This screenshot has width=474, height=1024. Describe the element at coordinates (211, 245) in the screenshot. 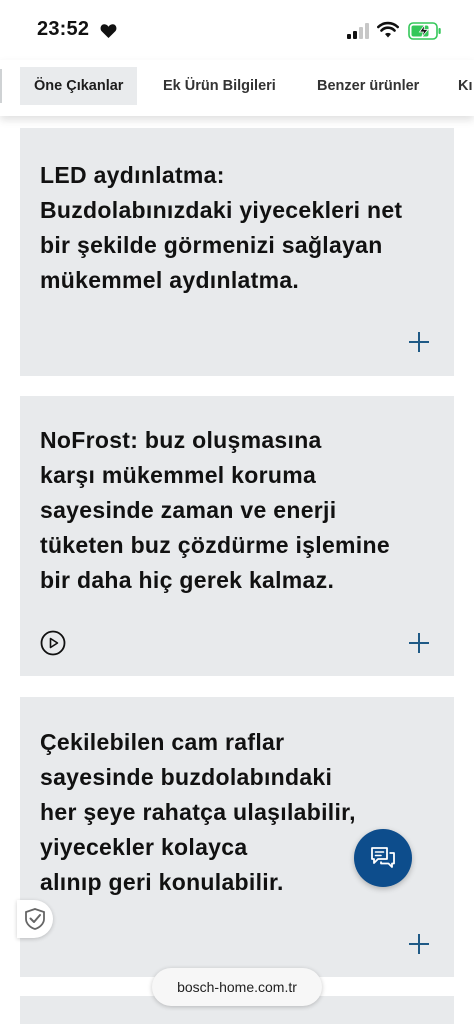

I see `feature-line: bir şekilde görmenizi sağlayan` at that location.